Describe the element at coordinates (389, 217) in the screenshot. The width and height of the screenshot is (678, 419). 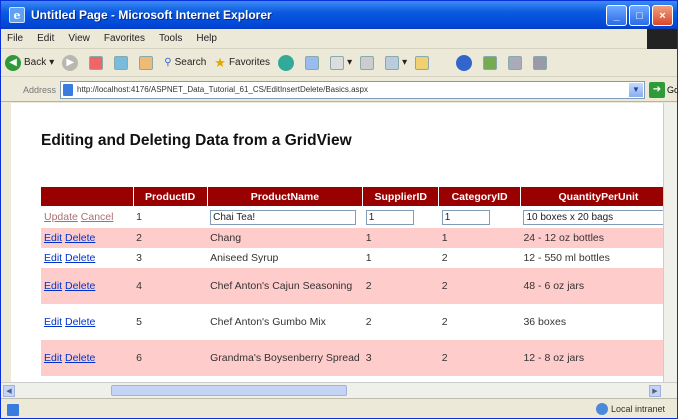
I see `supplierid-input: 1` at that location.